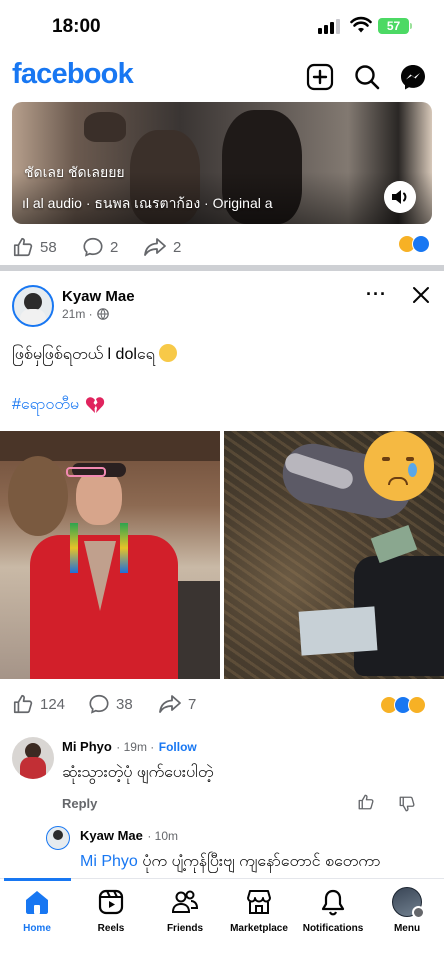  What do you see at coordinates (74, 172) in the screenshot?
I see `reel-caption: ชัดเลย ชัดเลยยย` at bounding box center [74, 172].